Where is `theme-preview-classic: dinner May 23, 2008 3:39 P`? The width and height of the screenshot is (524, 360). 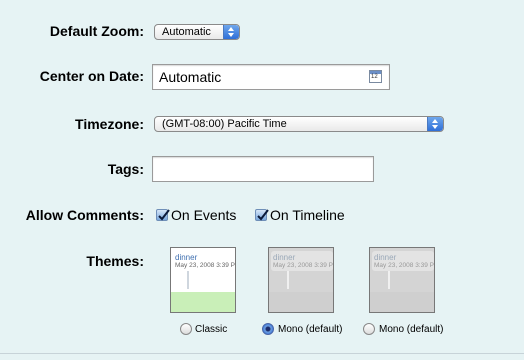 theme-preview-classic: dinner May 23, 2008 3:39 P is located at coordinates (203, 280).